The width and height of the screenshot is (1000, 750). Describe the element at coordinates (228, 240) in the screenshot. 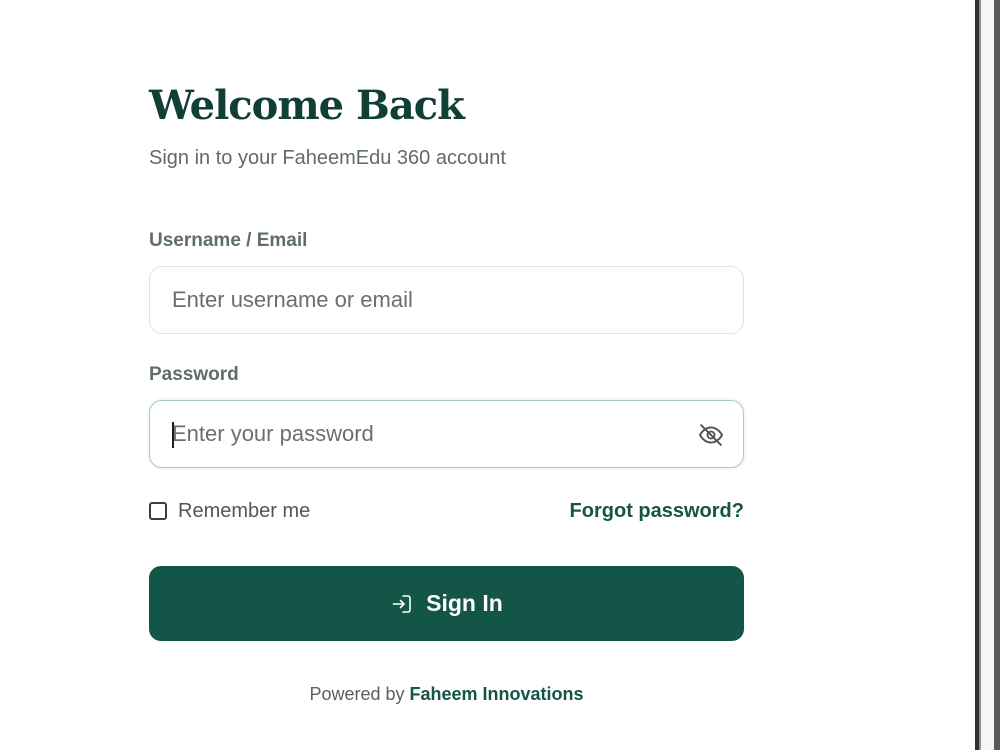

I see `username-label: Username / Email` at that location.